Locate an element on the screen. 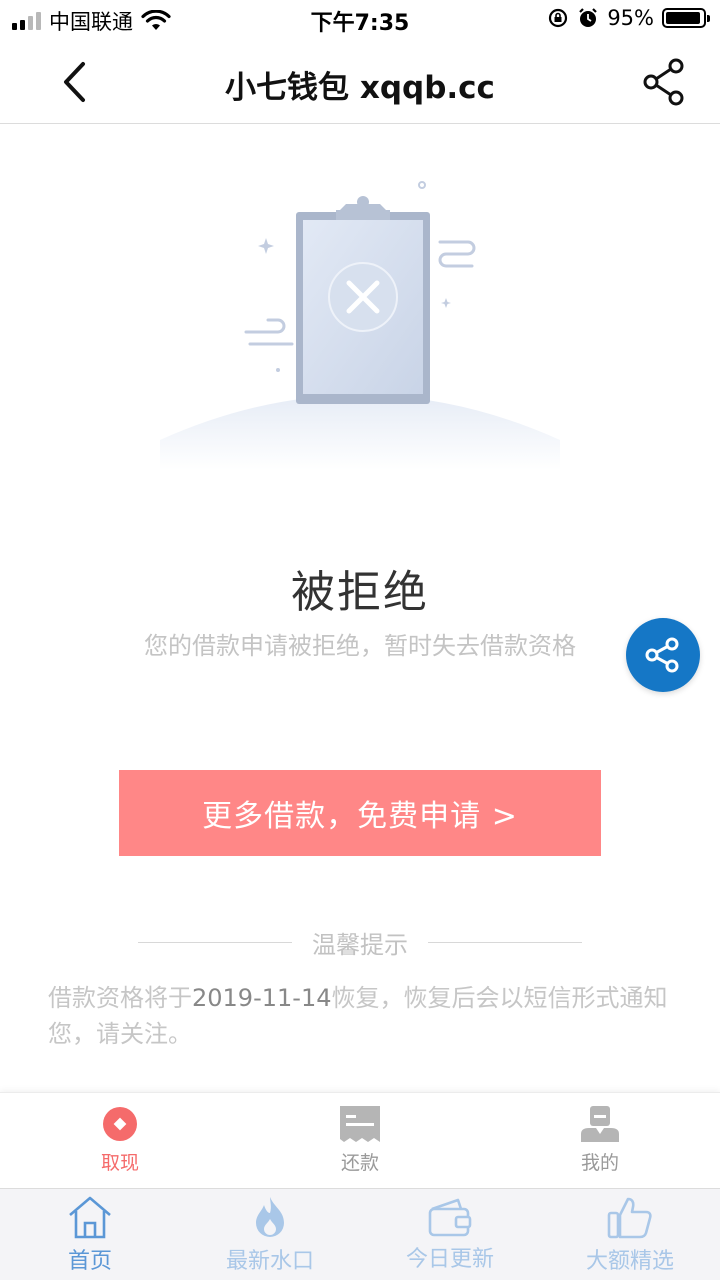 The width and height of the screenshot is (720, 1280). coin-icon is located at coordinates (120, 1124).